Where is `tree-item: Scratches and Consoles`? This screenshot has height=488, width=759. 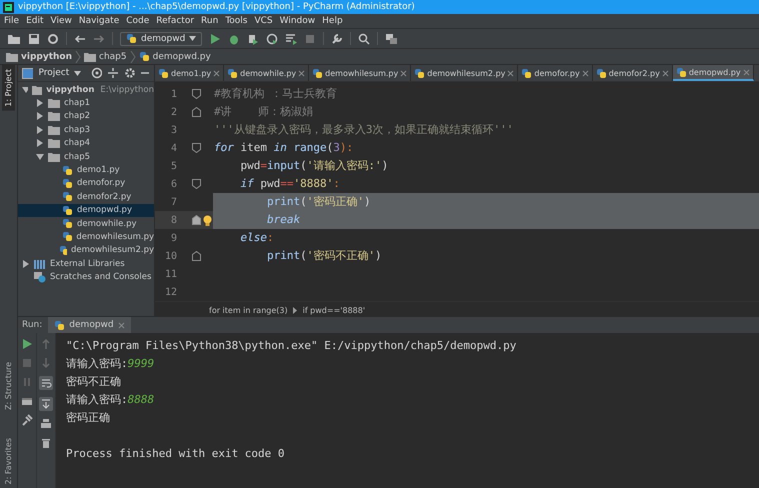 tree-item: Scratches and Consoles is located at coordinates (86, 277).